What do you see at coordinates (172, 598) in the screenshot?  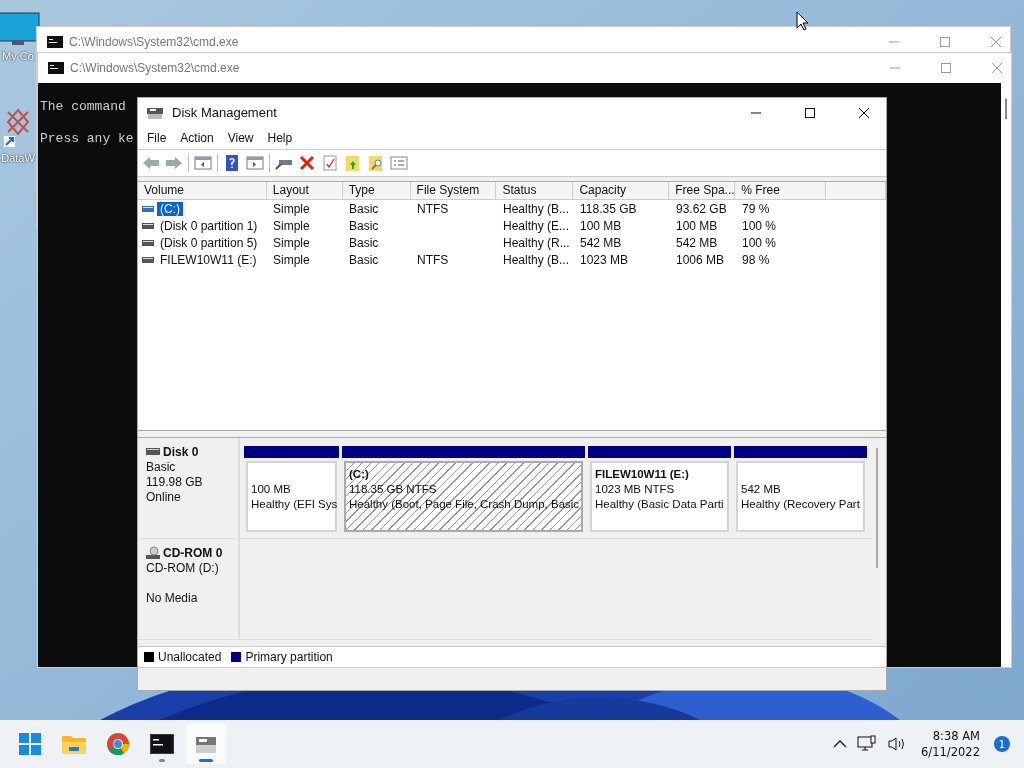 I see `disk-detail: No Media` at bounding box center [172, 598].